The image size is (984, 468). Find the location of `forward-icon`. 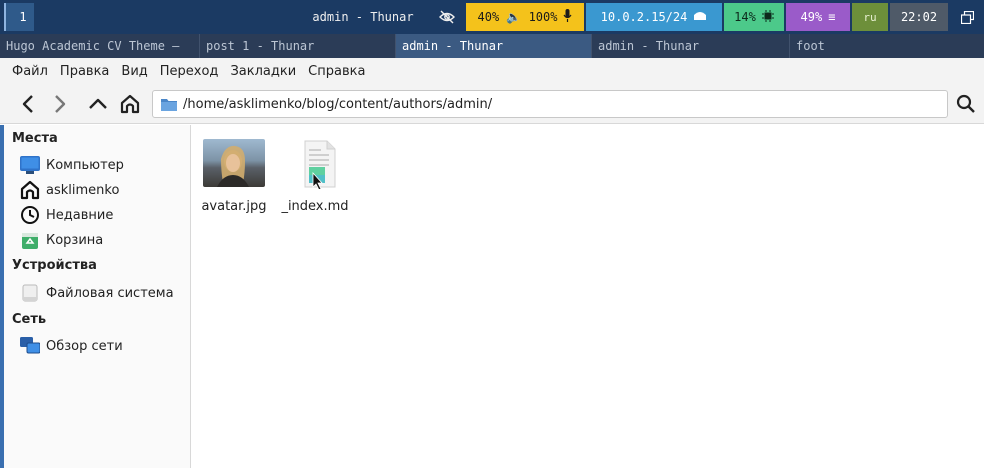

forward-icon is located at coordinates (60, 104).